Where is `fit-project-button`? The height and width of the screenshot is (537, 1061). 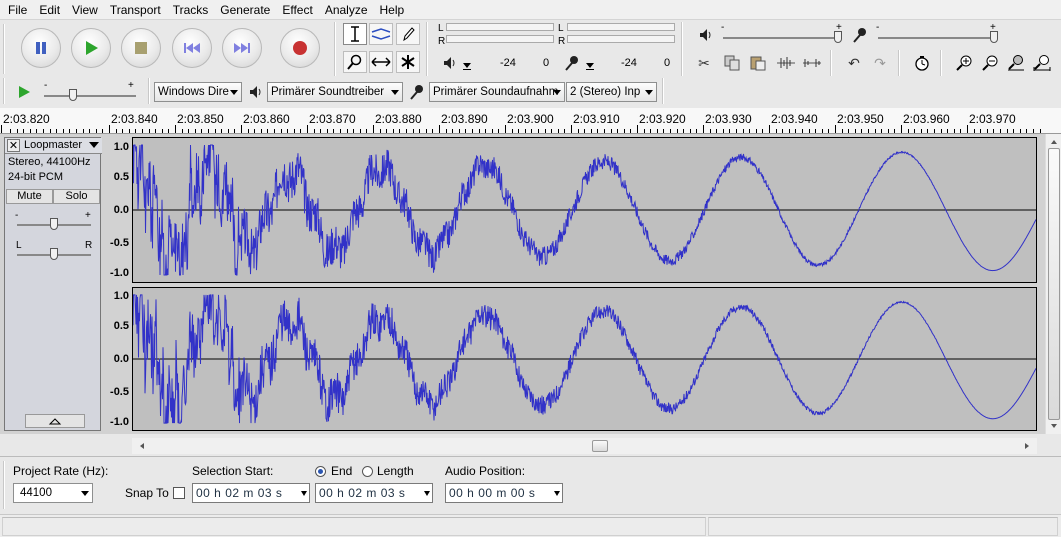 fit-project-button is located at coordinates (1042, 63).